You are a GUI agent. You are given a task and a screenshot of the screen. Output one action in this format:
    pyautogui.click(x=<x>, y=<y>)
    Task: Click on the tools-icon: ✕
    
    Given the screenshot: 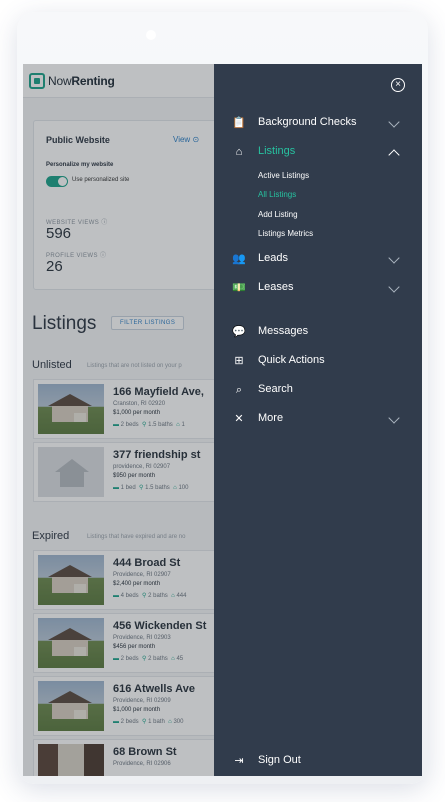 What is the action you would take?
    pyautogui.click(x=239, y=419)
    